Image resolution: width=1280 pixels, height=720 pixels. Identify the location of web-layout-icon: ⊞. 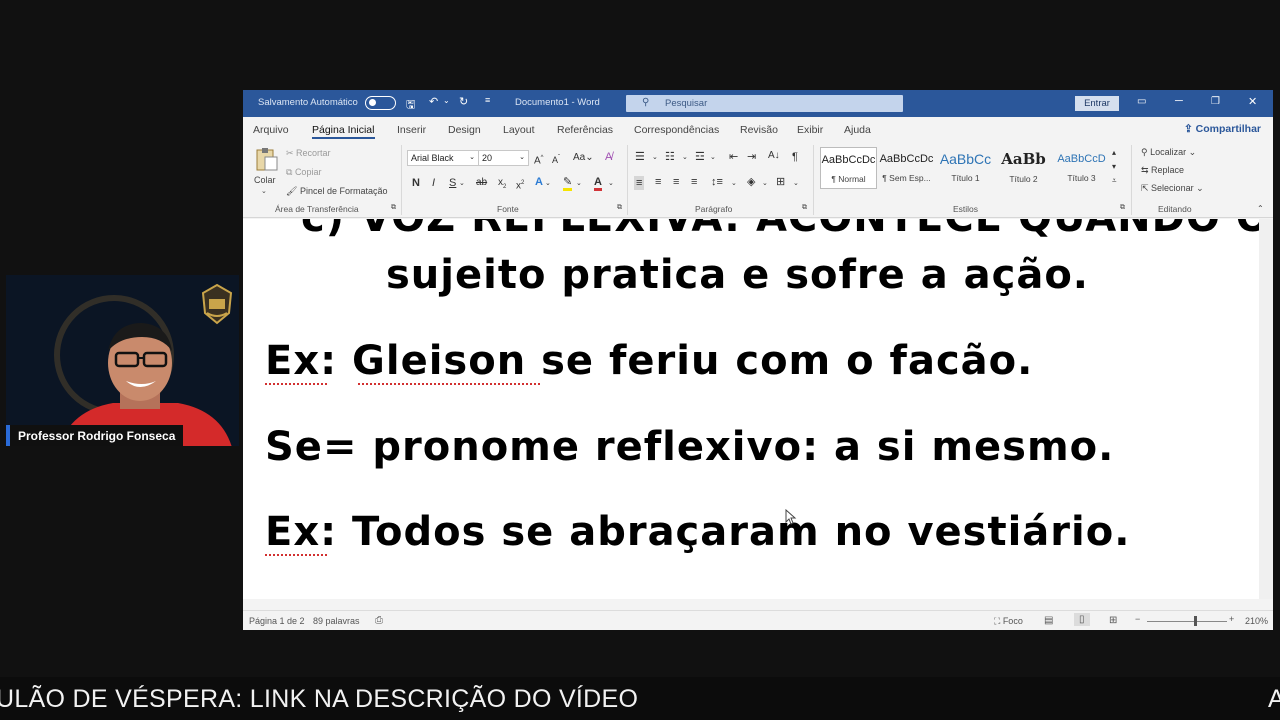
(1113, 620).